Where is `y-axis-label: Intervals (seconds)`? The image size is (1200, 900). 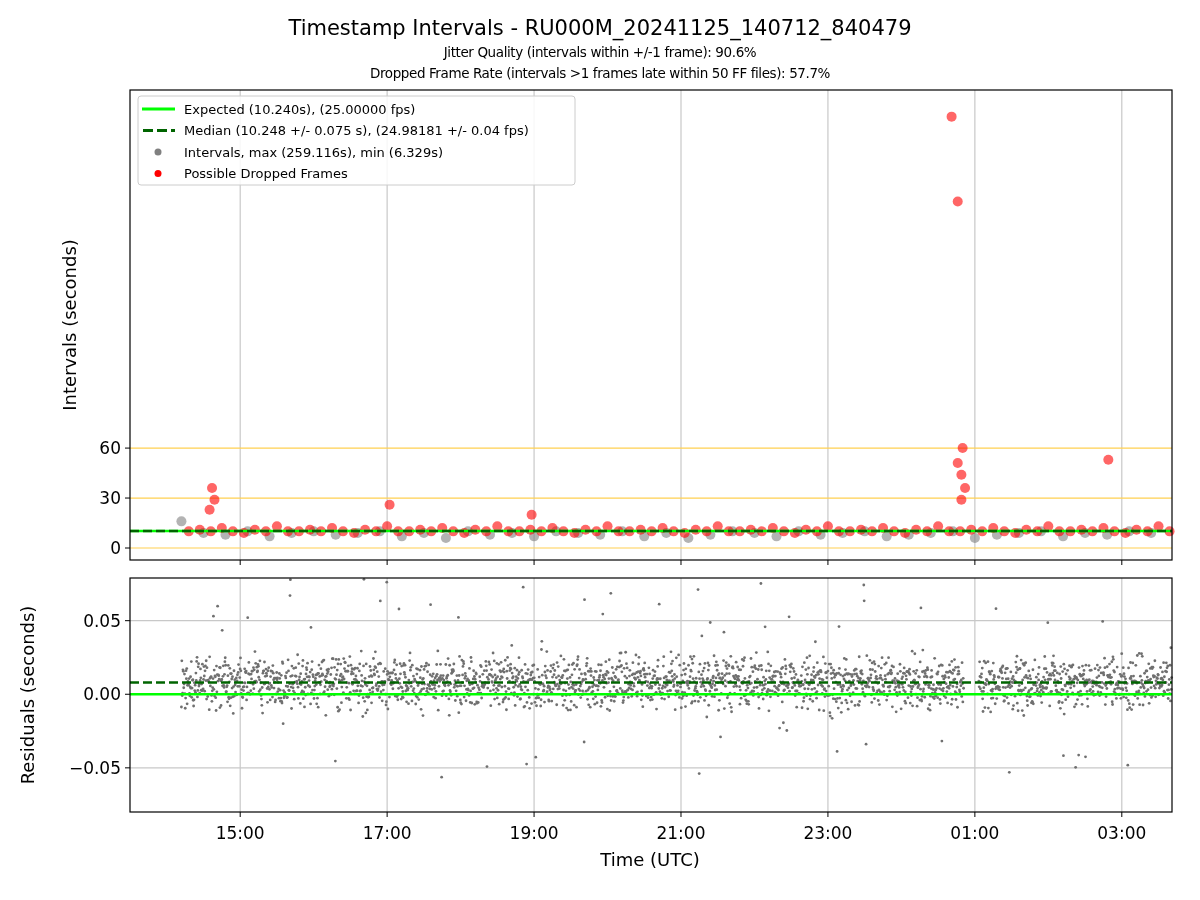 y-axis-label: Intervals (seconds) is located at coordinates (69, 325).